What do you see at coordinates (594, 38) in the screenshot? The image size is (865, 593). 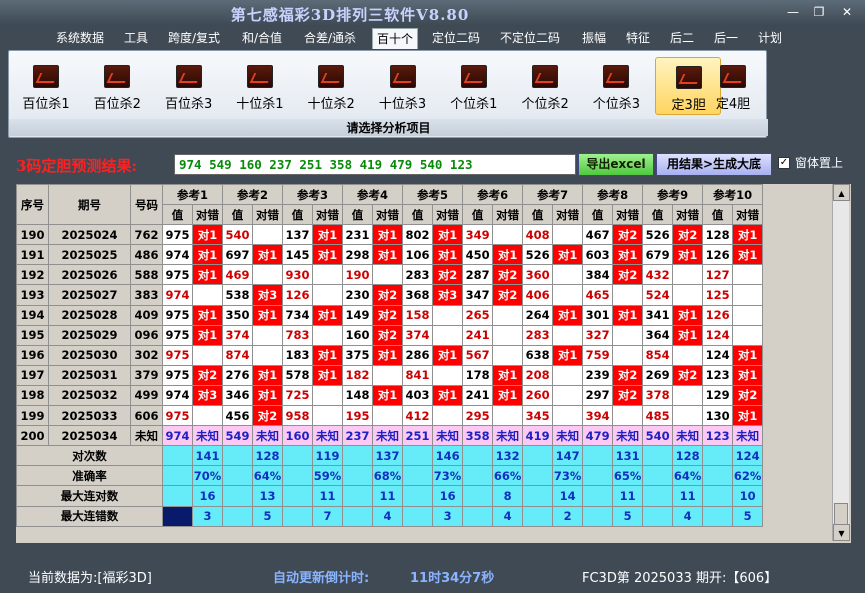 I see `menu-item-8: 振幅` at bounding box center [594, 38].